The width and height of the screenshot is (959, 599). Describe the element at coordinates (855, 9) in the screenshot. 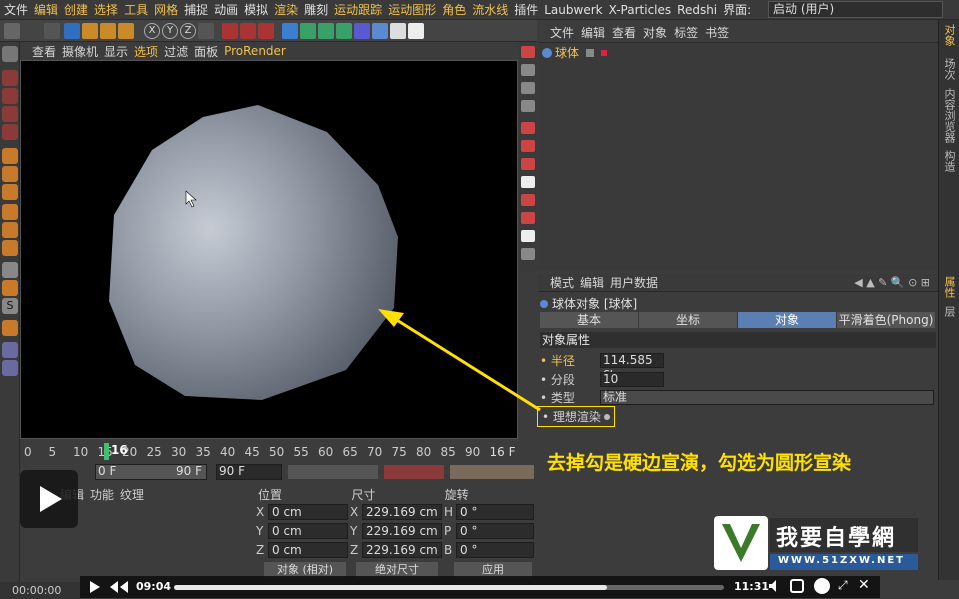

I see `layout-select: 启动 (用户)` at that location.